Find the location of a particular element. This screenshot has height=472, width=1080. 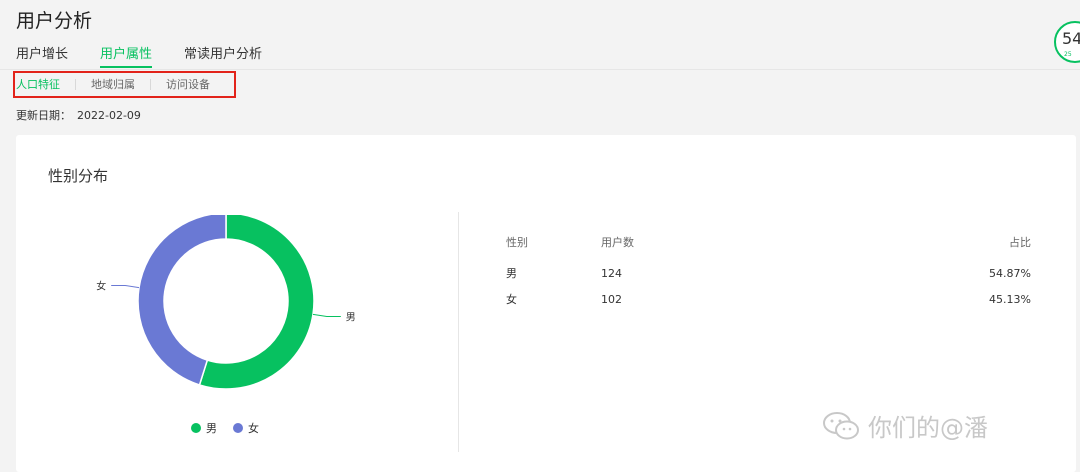

tab-user-attributes: 用户属性 is located at coordinates (126, 57).